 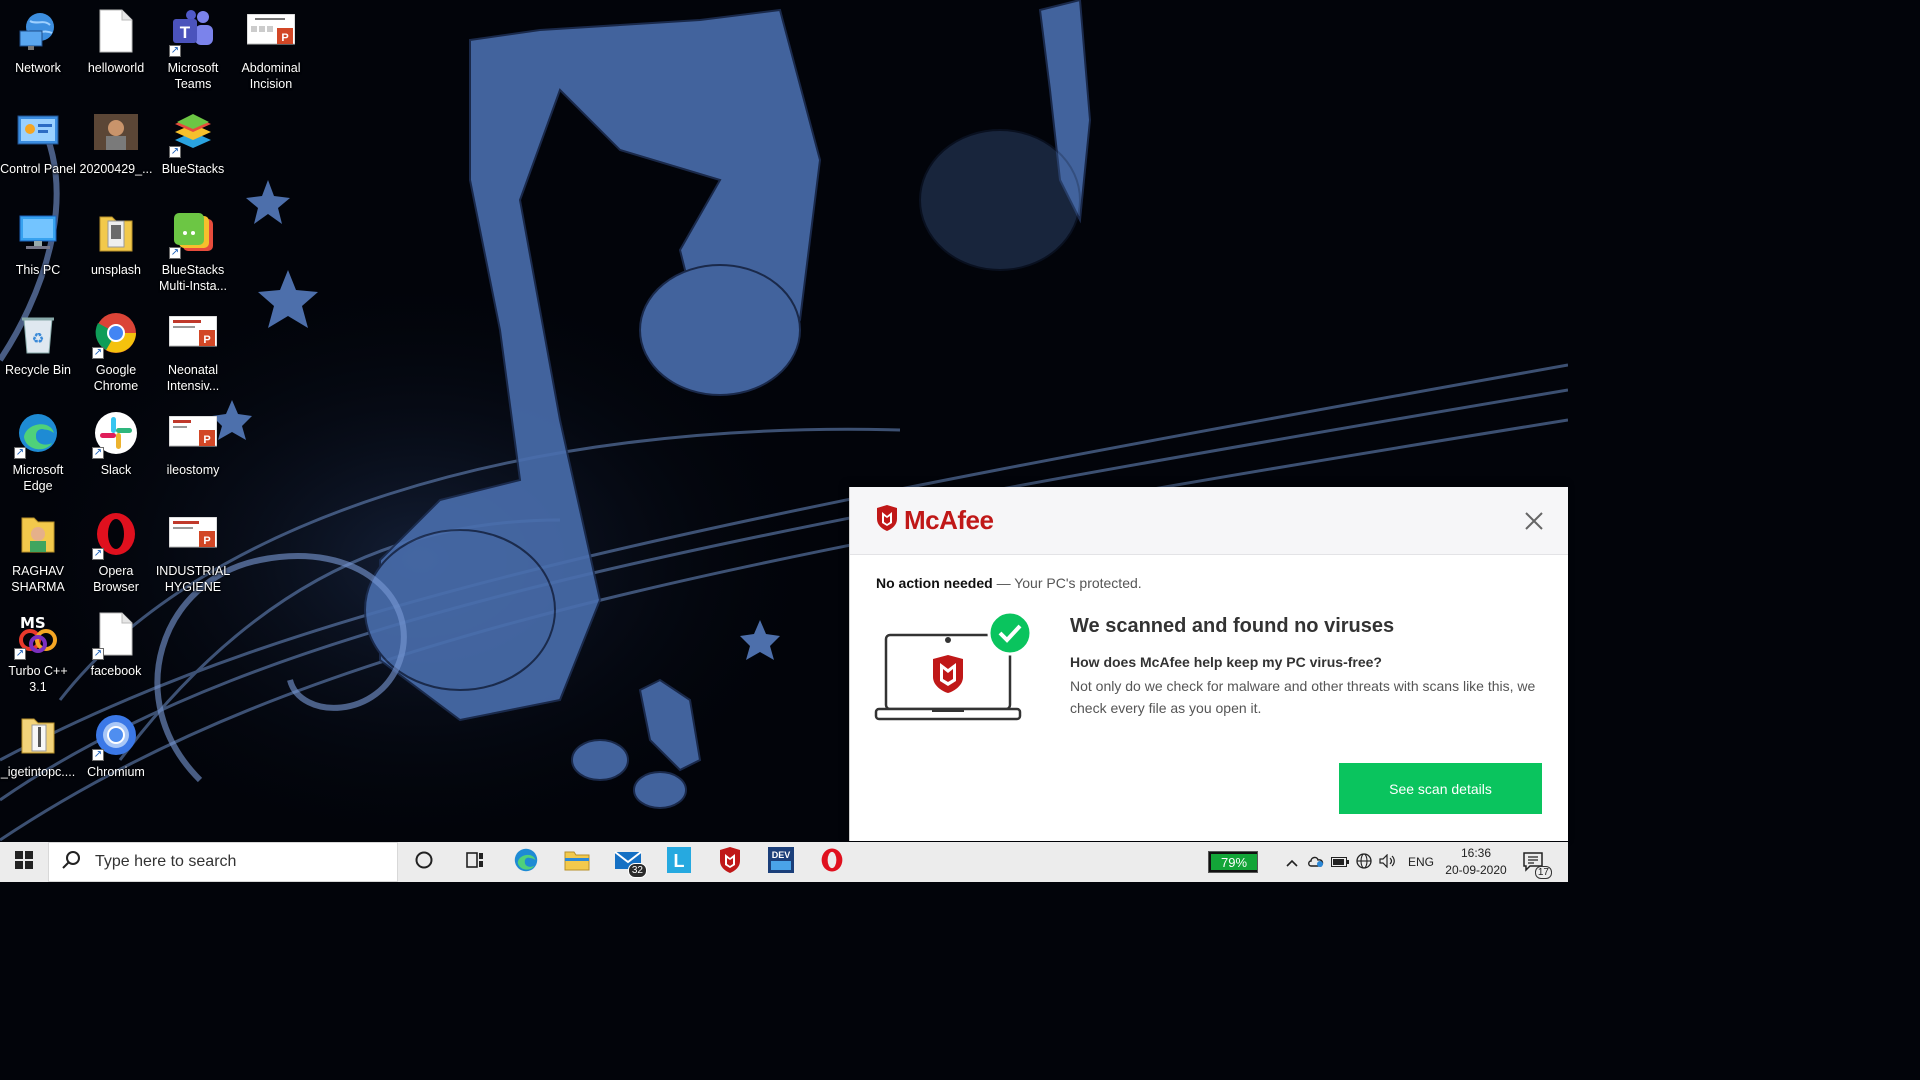 I want to click on start-button, so click(x=24, y=862).